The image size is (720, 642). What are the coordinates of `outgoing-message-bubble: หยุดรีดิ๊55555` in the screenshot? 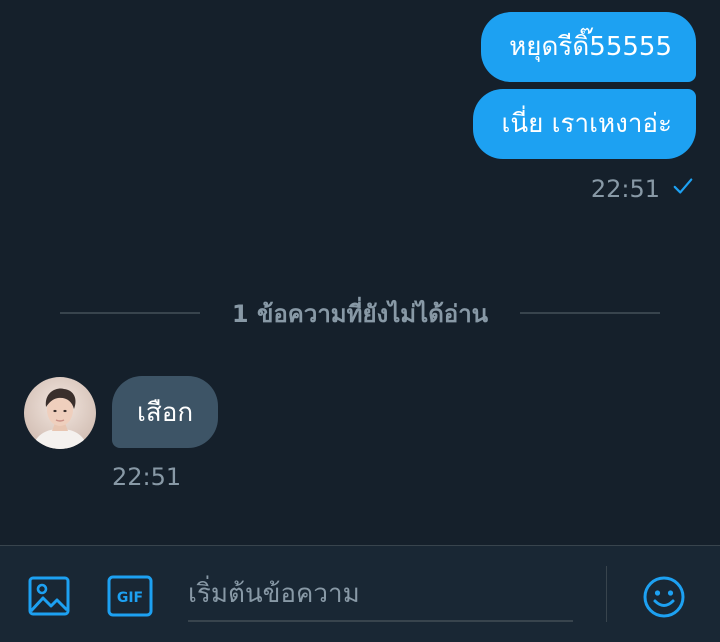 It's located at (588, 47).